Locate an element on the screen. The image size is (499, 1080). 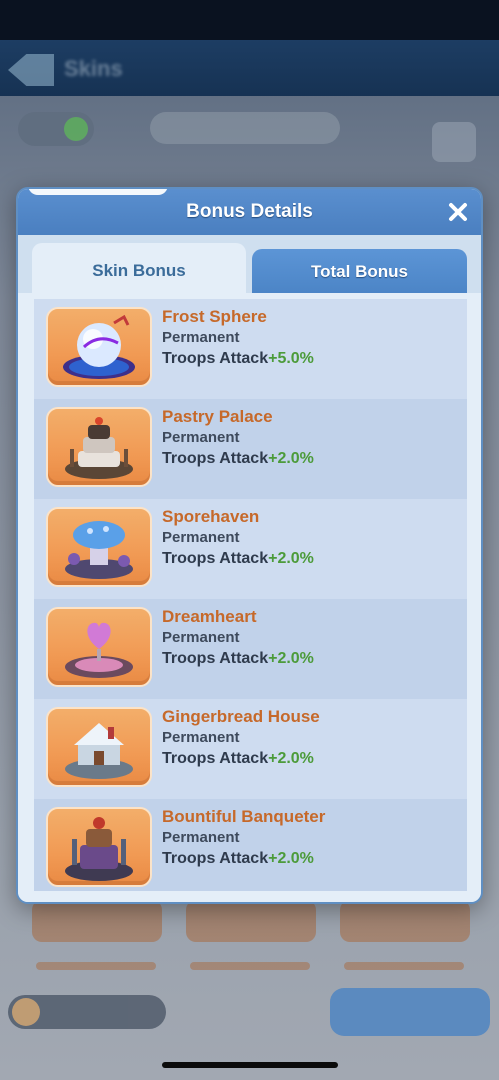
item-bonus: Troops Attack+5.0% is located at coordinates (238, 359).